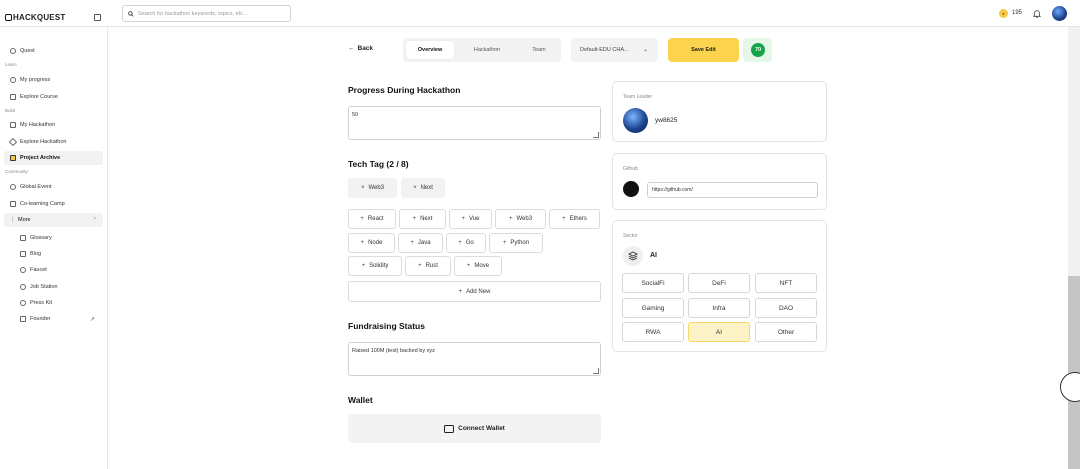 Image resolution: width=1080 pixels, height=469 pixels. Describe the element at coordinates (719, 308) in the screenshot. I see `sector-option-infra: Infra` at that location.